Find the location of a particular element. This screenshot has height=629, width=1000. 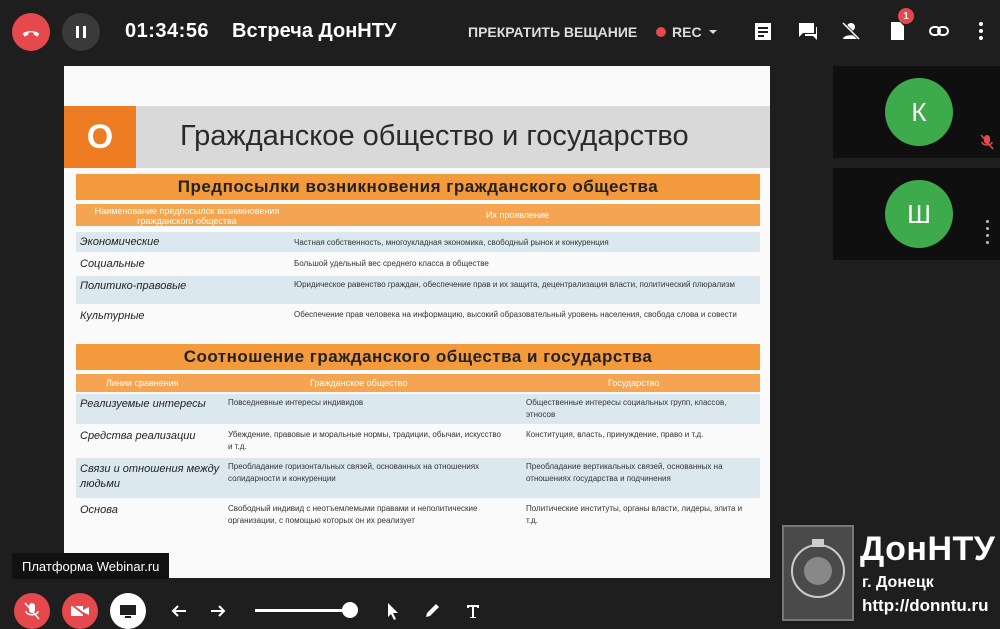

volume-slider-track is located at coordinates (303, 610).